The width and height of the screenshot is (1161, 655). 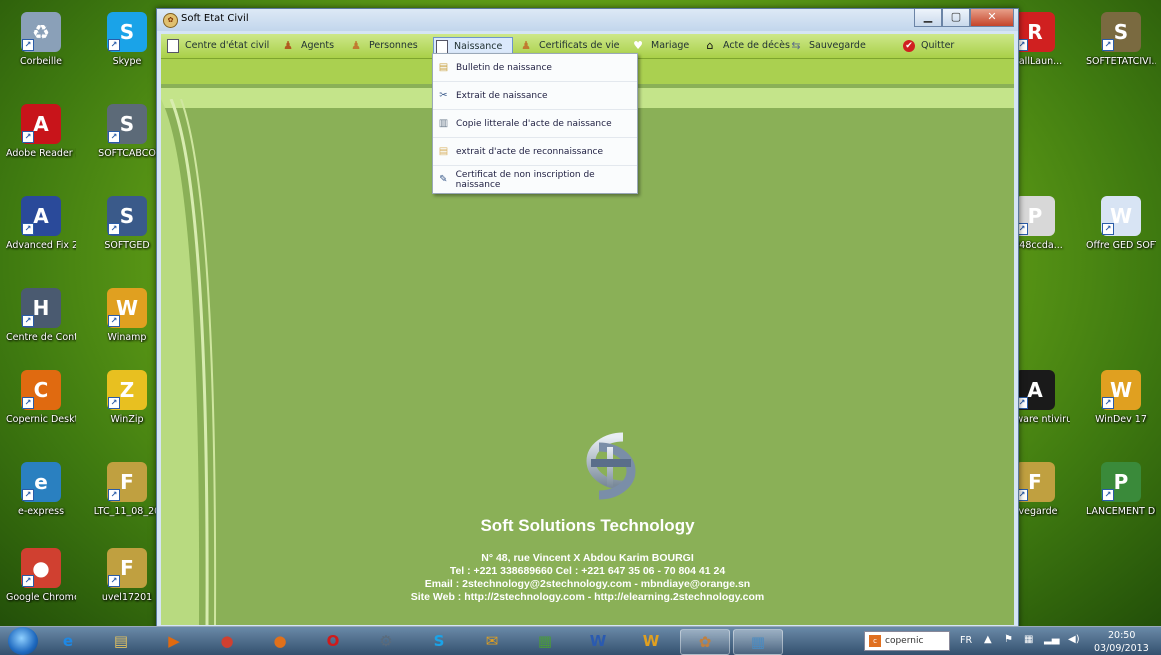 I want to click on dropdown-item-extrait-reconnaissance: ▤ extrait d'acte de reconnaissance, so click(x=535, y=152).